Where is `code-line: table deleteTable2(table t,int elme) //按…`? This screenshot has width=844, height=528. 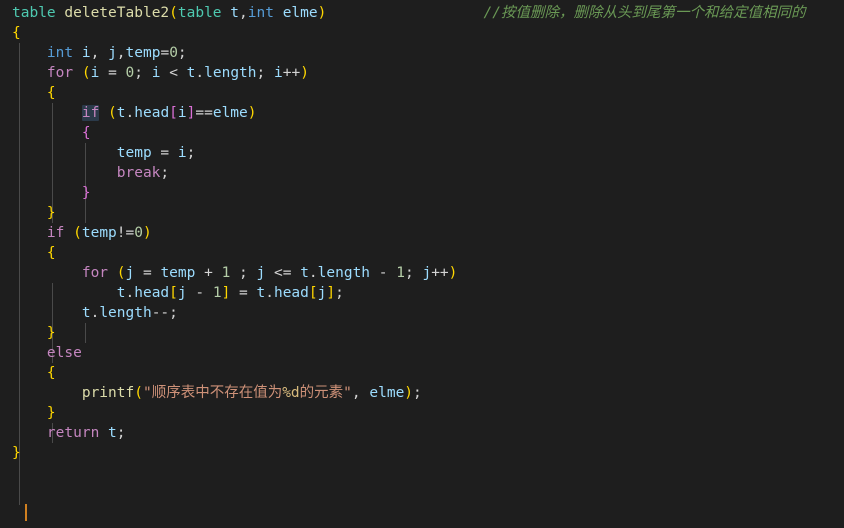 code-line: table deleteTable2(table t,int elme) //按… is located at coordinates (422, 13).